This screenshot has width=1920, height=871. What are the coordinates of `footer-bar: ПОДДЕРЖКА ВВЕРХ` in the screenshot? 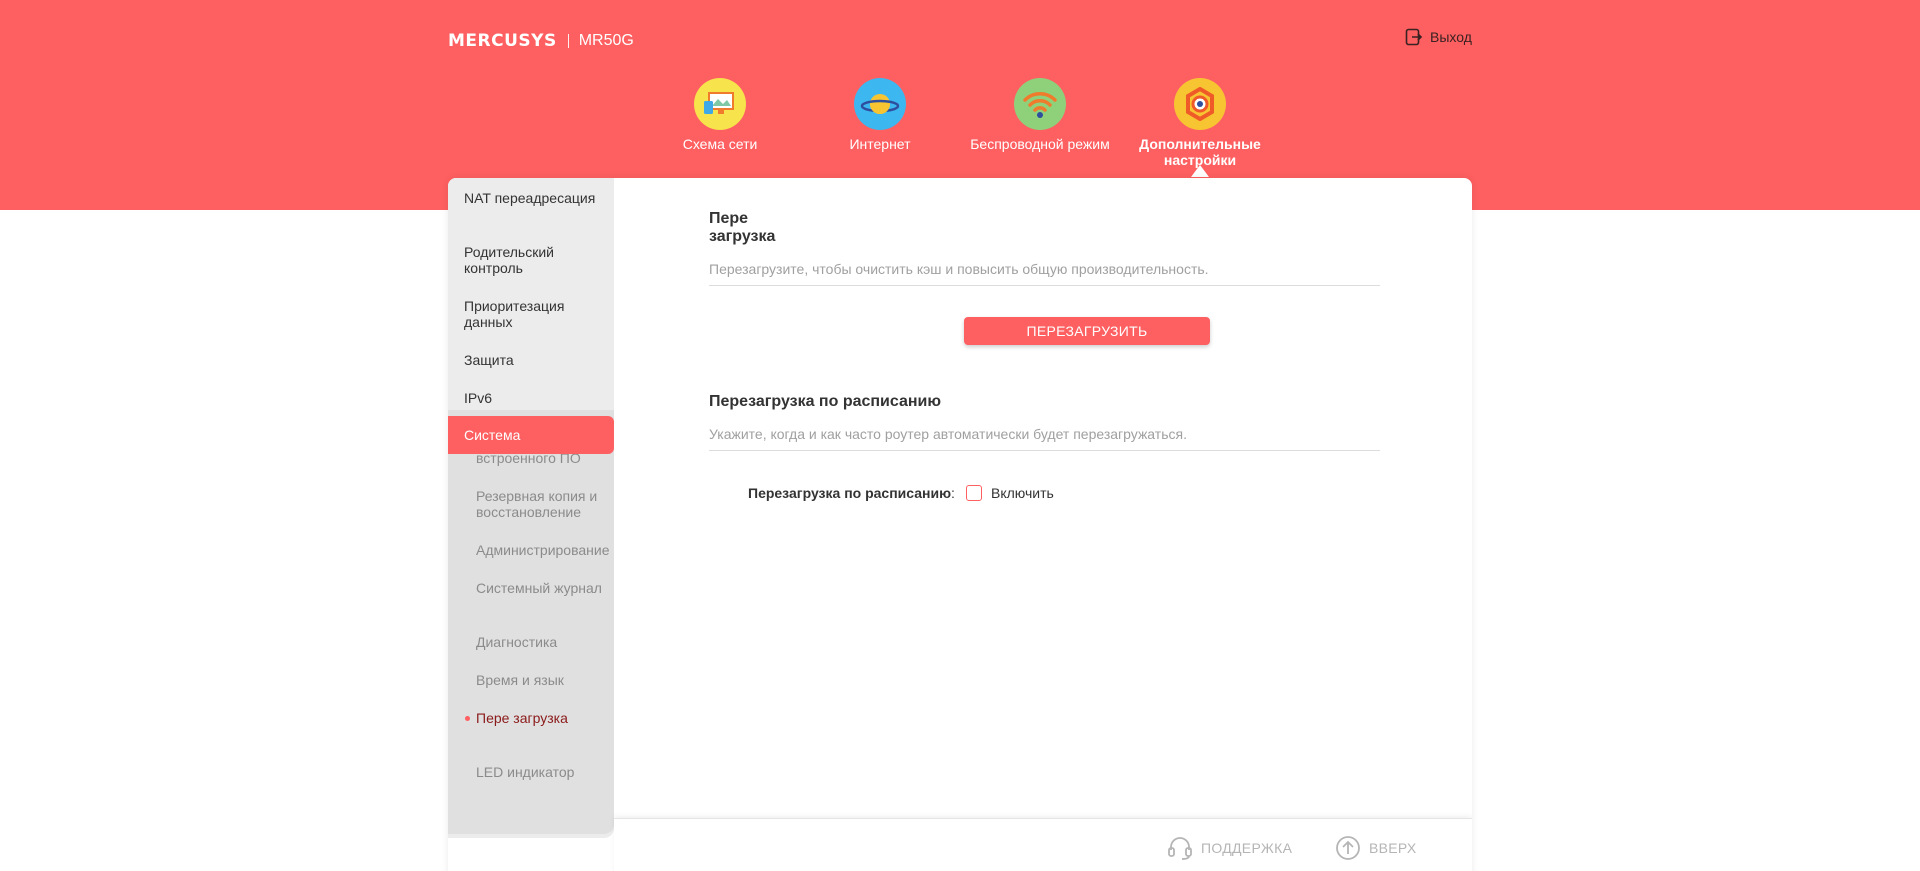 It's located at (1043, 844).